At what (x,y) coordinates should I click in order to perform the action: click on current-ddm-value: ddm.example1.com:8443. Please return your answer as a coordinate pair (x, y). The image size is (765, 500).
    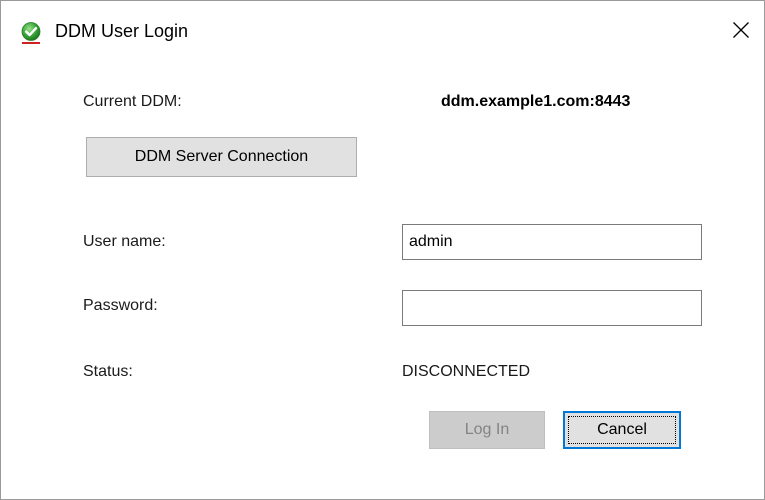
    Looking at the image, I should click on (536, 101).